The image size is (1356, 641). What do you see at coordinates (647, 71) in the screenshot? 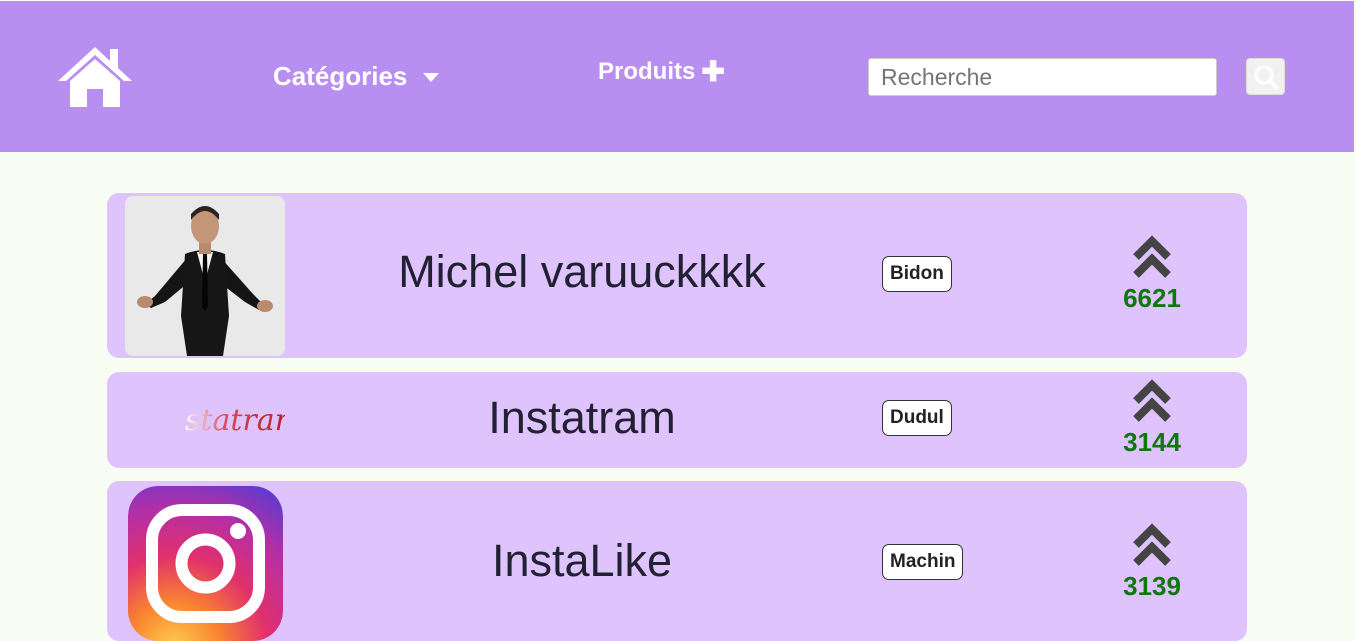
I see `products-label: Produits` at bounding box center [647, 71].